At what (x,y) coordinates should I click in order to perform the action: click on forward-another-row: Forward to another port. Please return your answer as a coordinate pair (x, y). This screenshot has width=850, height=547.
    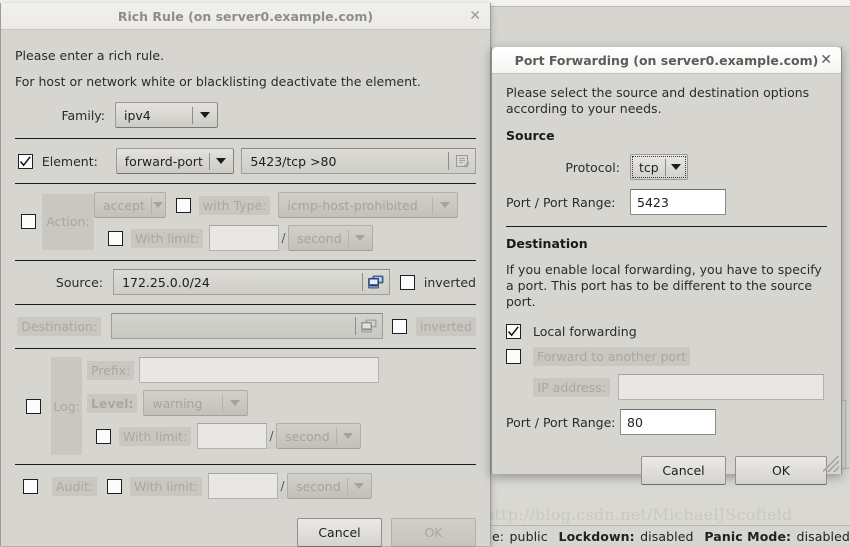
    Looking at the image, I should click on (666, 356).